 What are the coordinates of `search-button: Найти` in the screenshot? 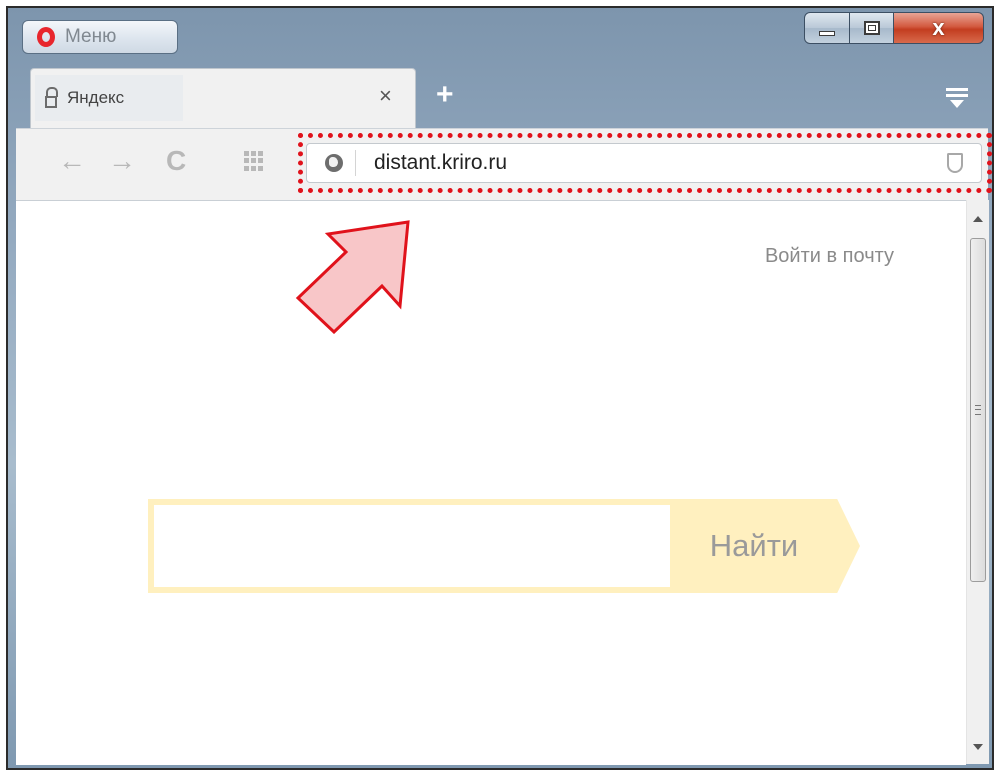 It's located at (765, 546).